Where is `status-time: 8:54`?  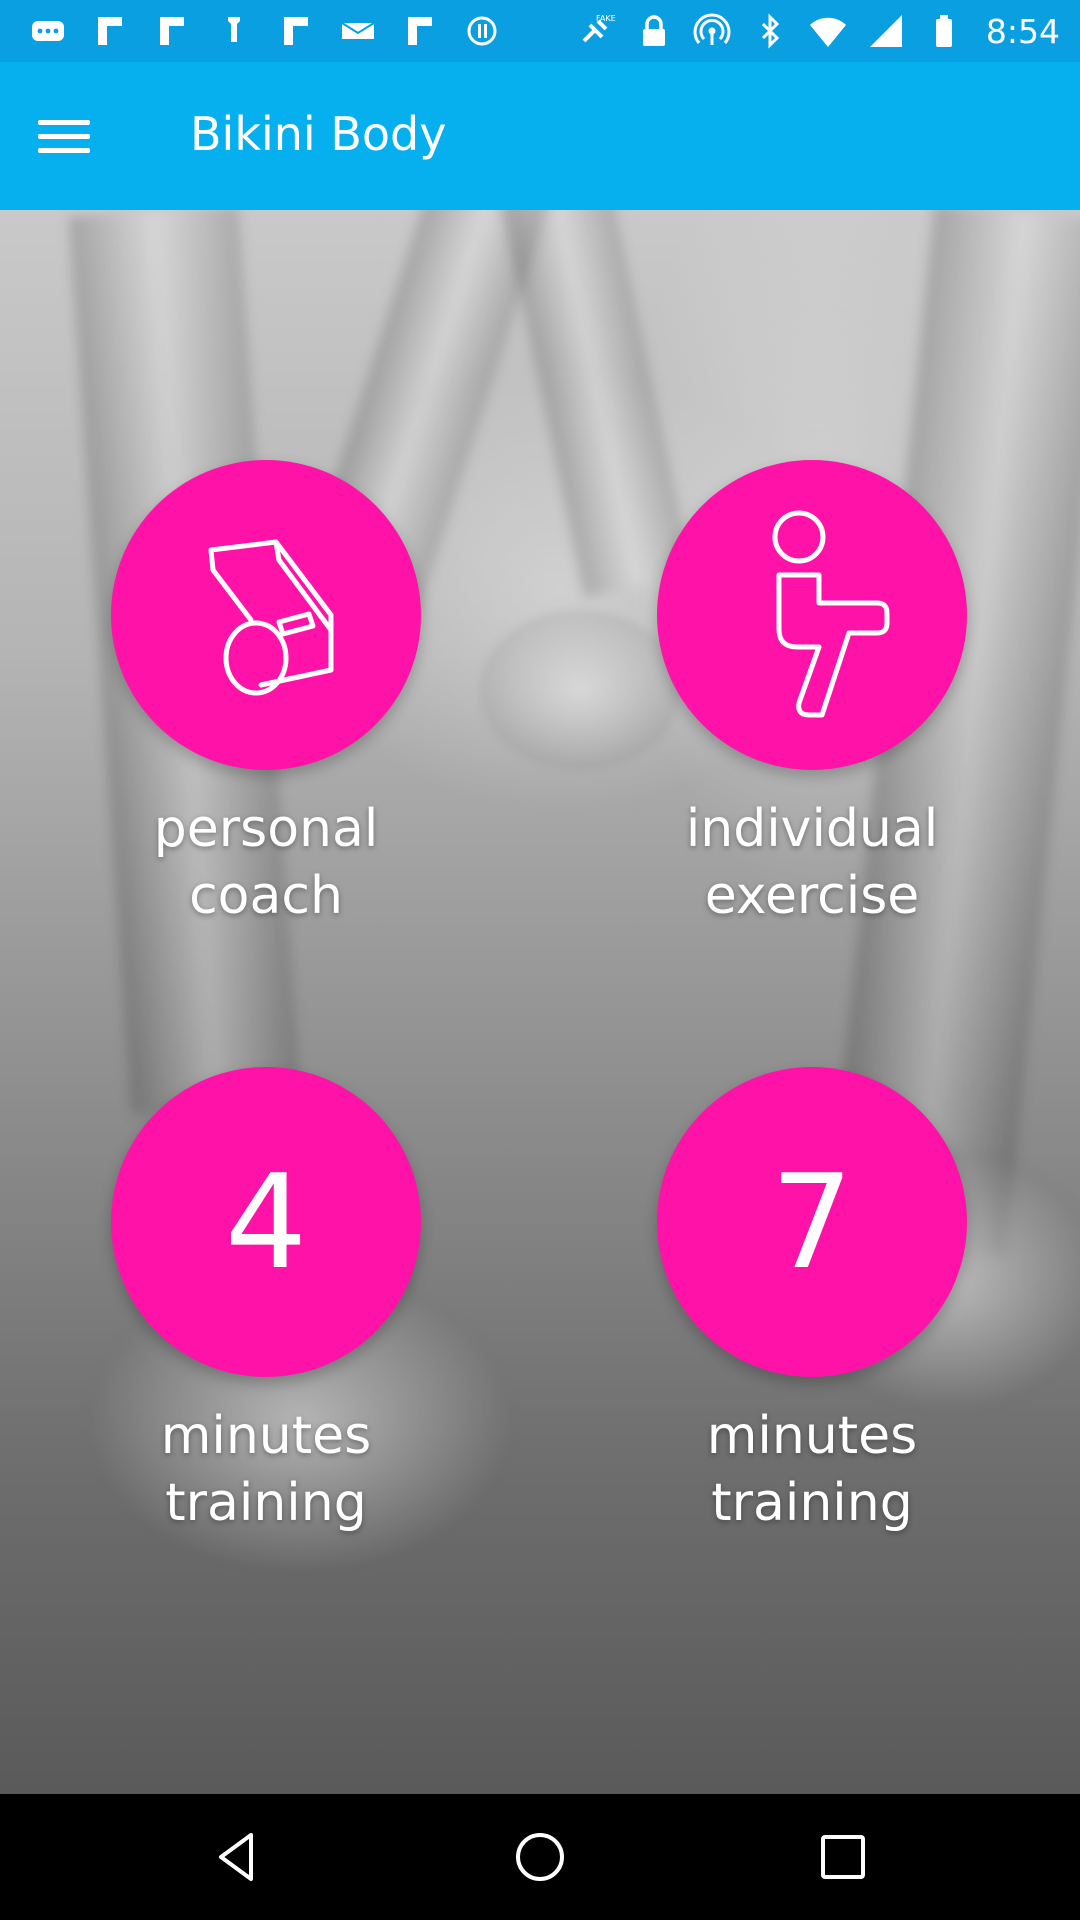 status-time: 8:54 is located at coordinates (1022, 31).